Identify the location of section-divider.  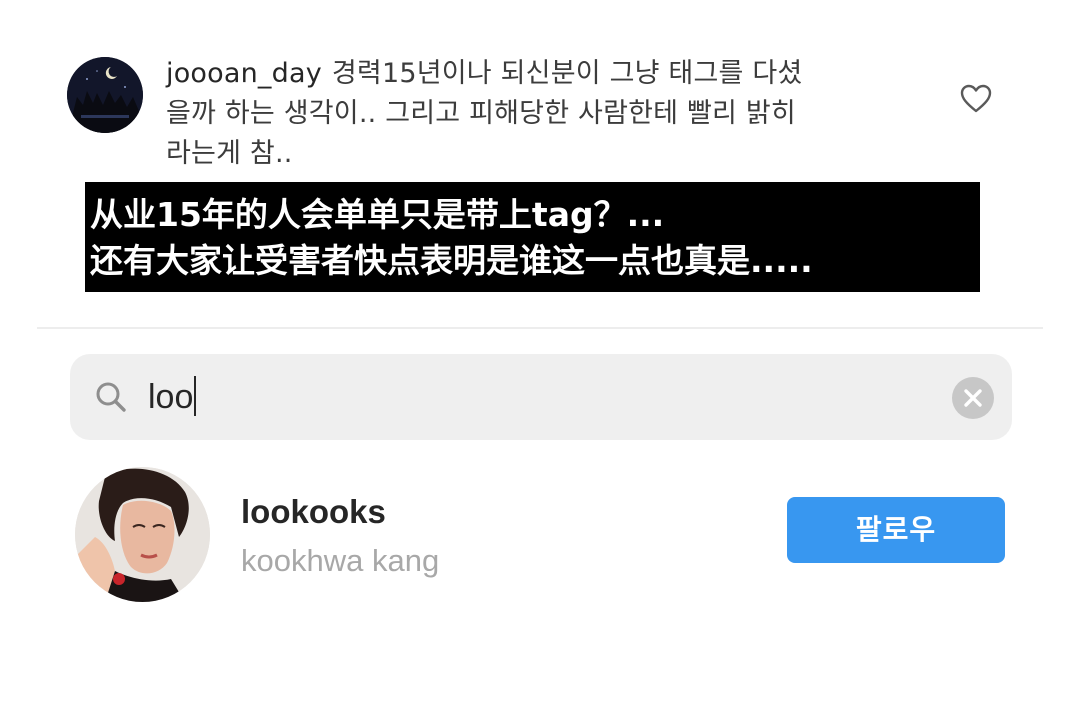
(540, 328).